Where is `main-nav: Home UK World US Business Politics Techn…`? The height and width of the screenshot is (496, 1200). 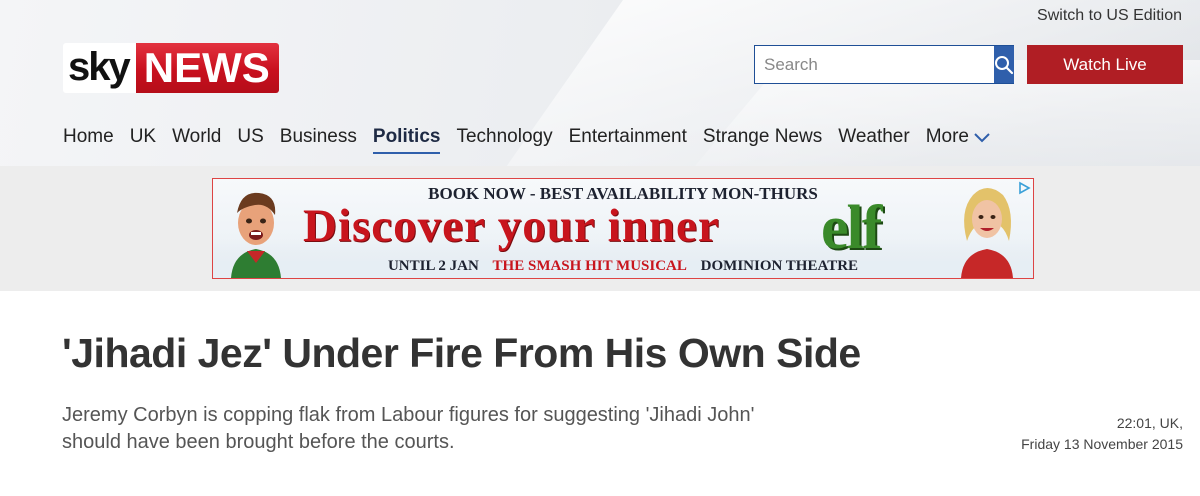
main-nav: Home UK World US Business Politics Techn… is located at coordinates (535, 140).